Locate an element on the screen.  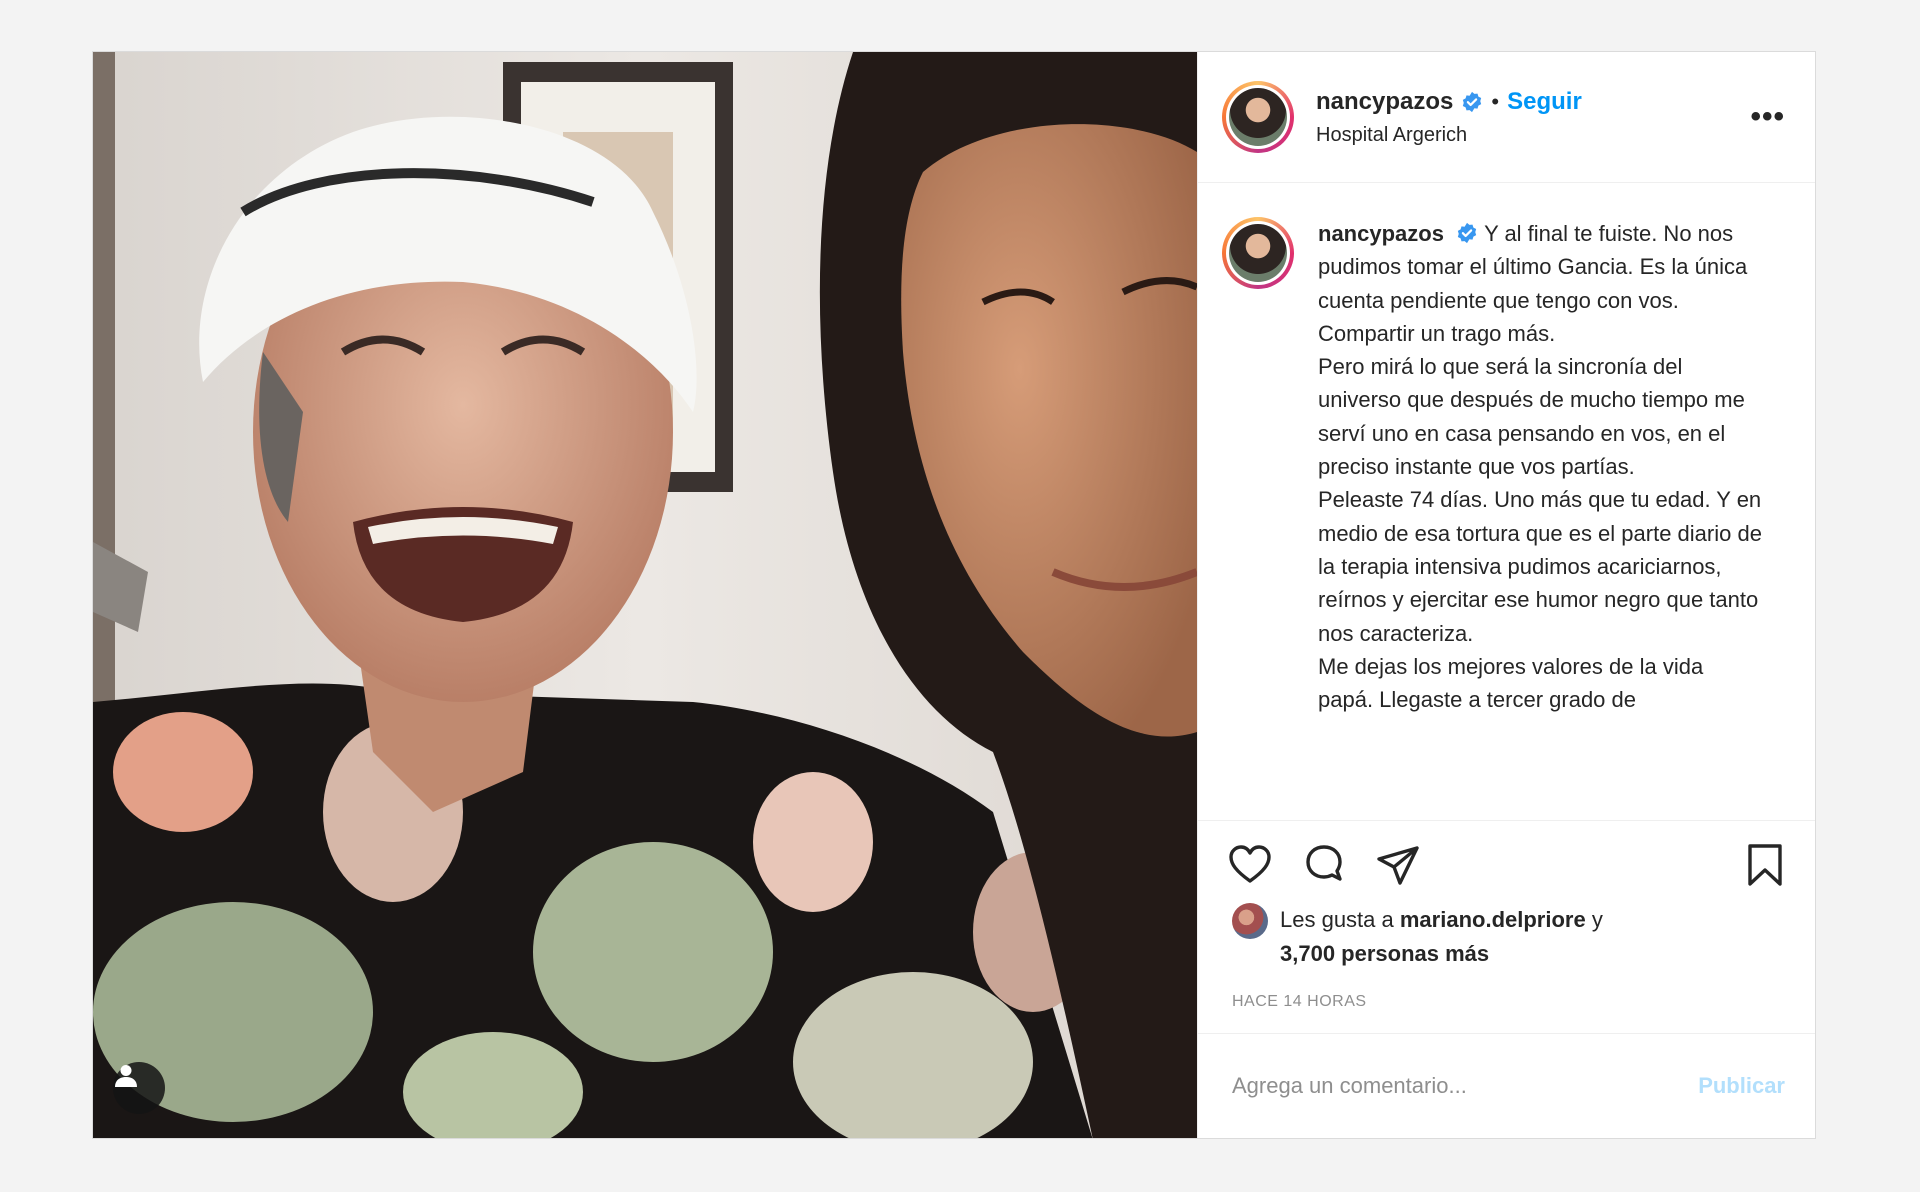
publish-button: Publicar is located at coordinates (1741, 1086).